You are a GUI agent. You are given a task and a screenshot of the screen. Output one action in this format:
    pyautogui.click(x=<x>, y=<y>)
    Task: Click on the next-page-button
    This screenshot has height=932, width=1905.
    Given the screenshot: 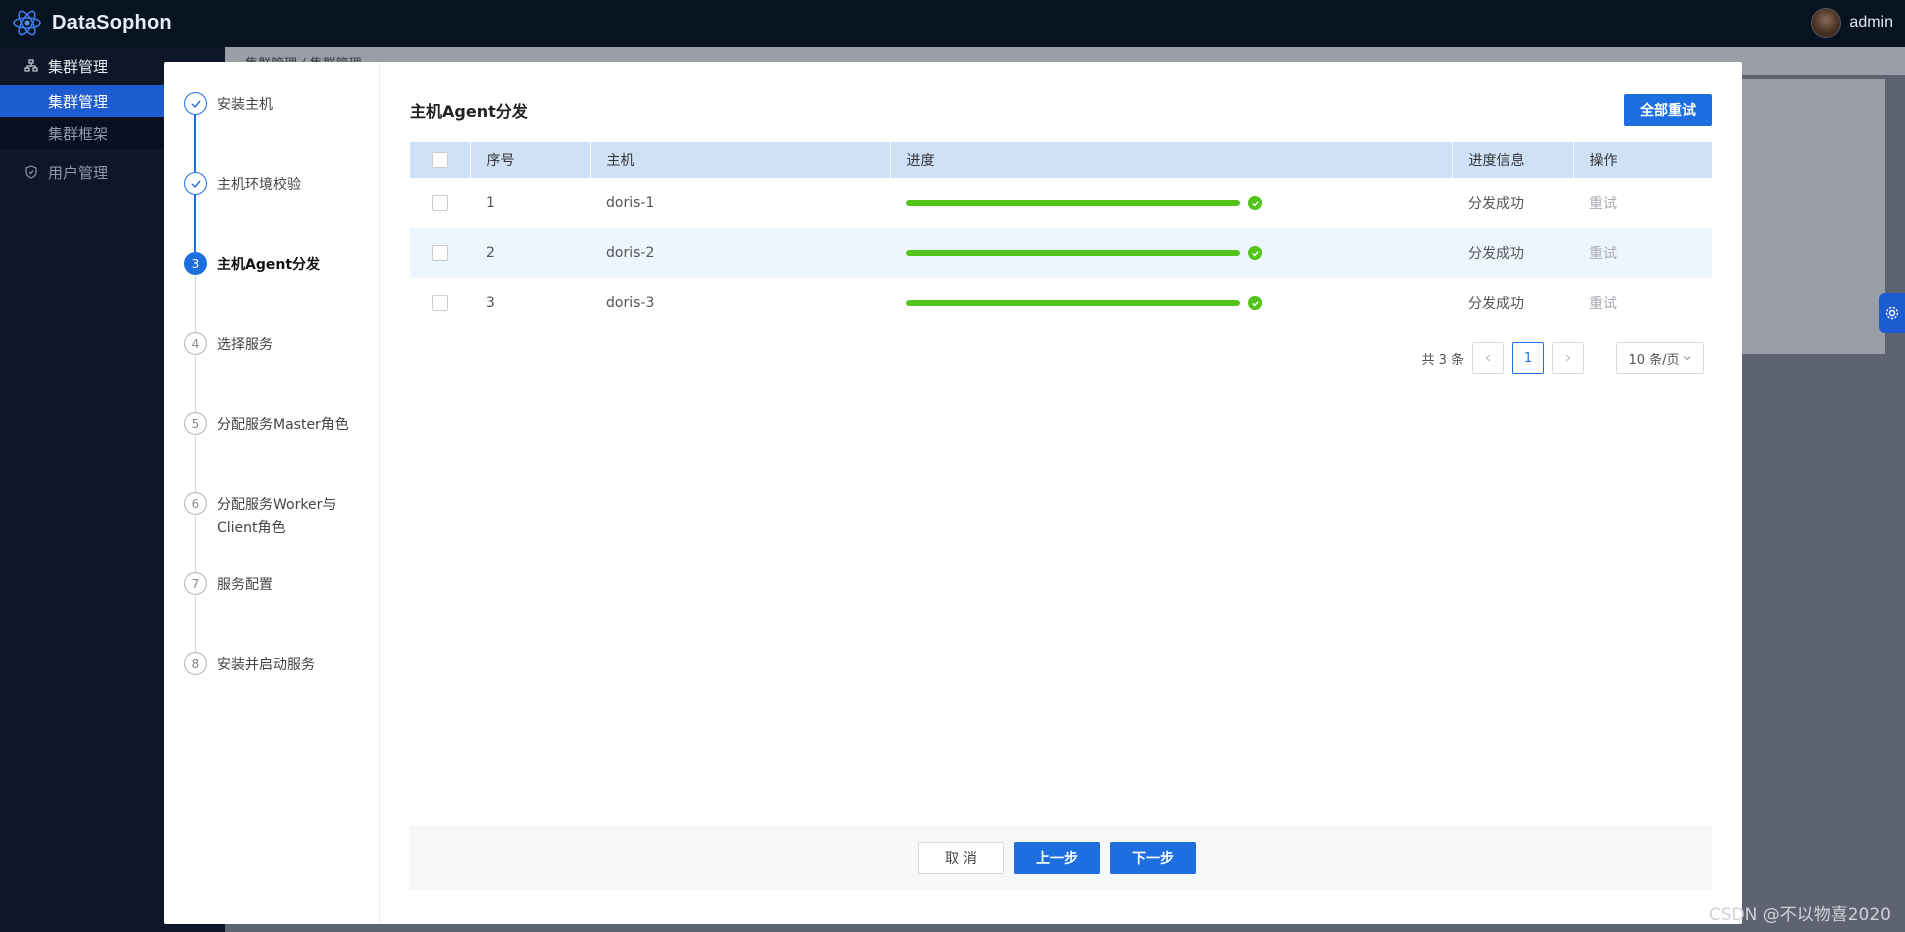 What is the action you would take?
    pyautogui.click(x=1568, y=358)
    